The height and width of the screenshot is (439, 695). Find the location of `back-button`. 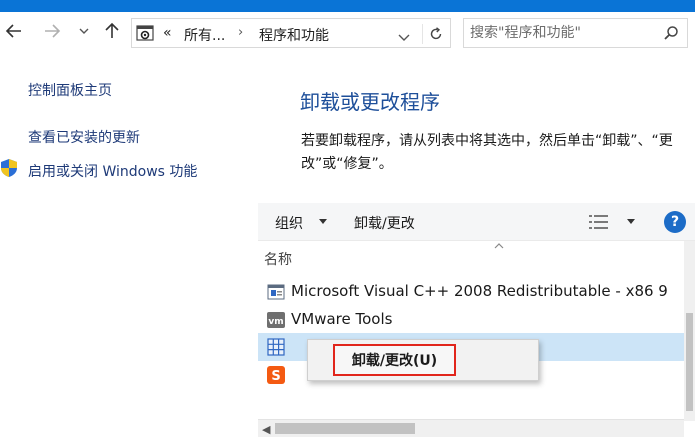

back-button is located at coordinates (14, 31).